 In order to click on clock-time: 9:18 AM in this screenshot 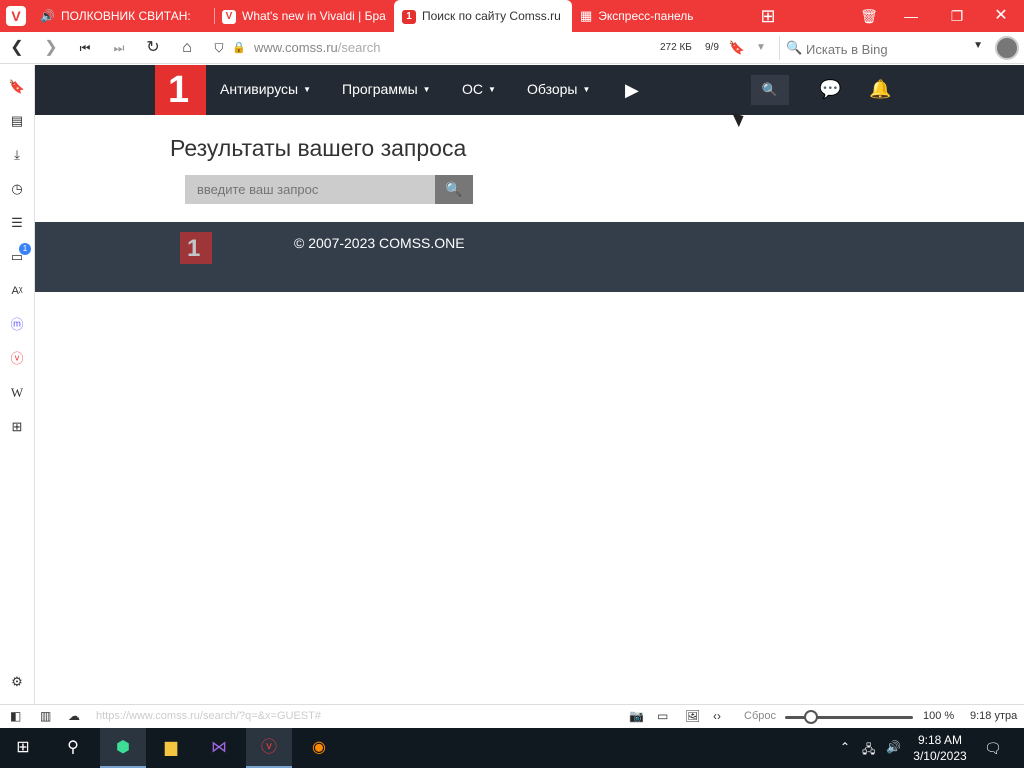, I will do `click(940, 740)`.